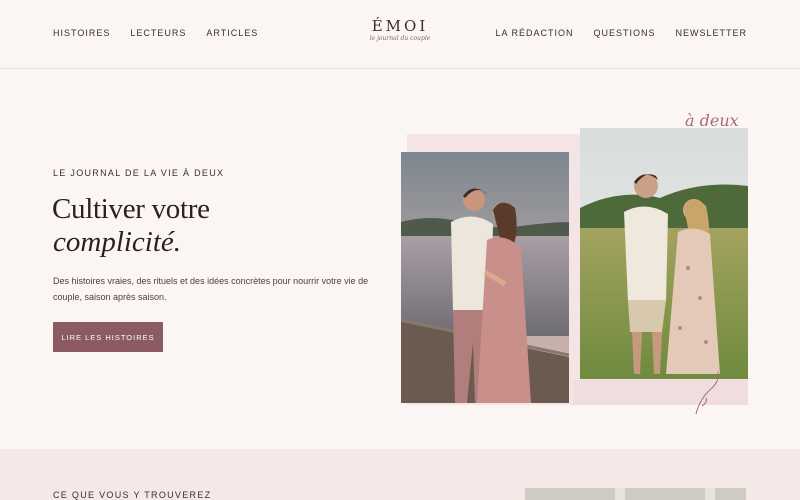 The width and height of the screenshot is (800, 500). What do you see at coordinates (117, 242) in the screenshot?
I see `hero-title-line2: complicité.` at bounding box center [117, 242].